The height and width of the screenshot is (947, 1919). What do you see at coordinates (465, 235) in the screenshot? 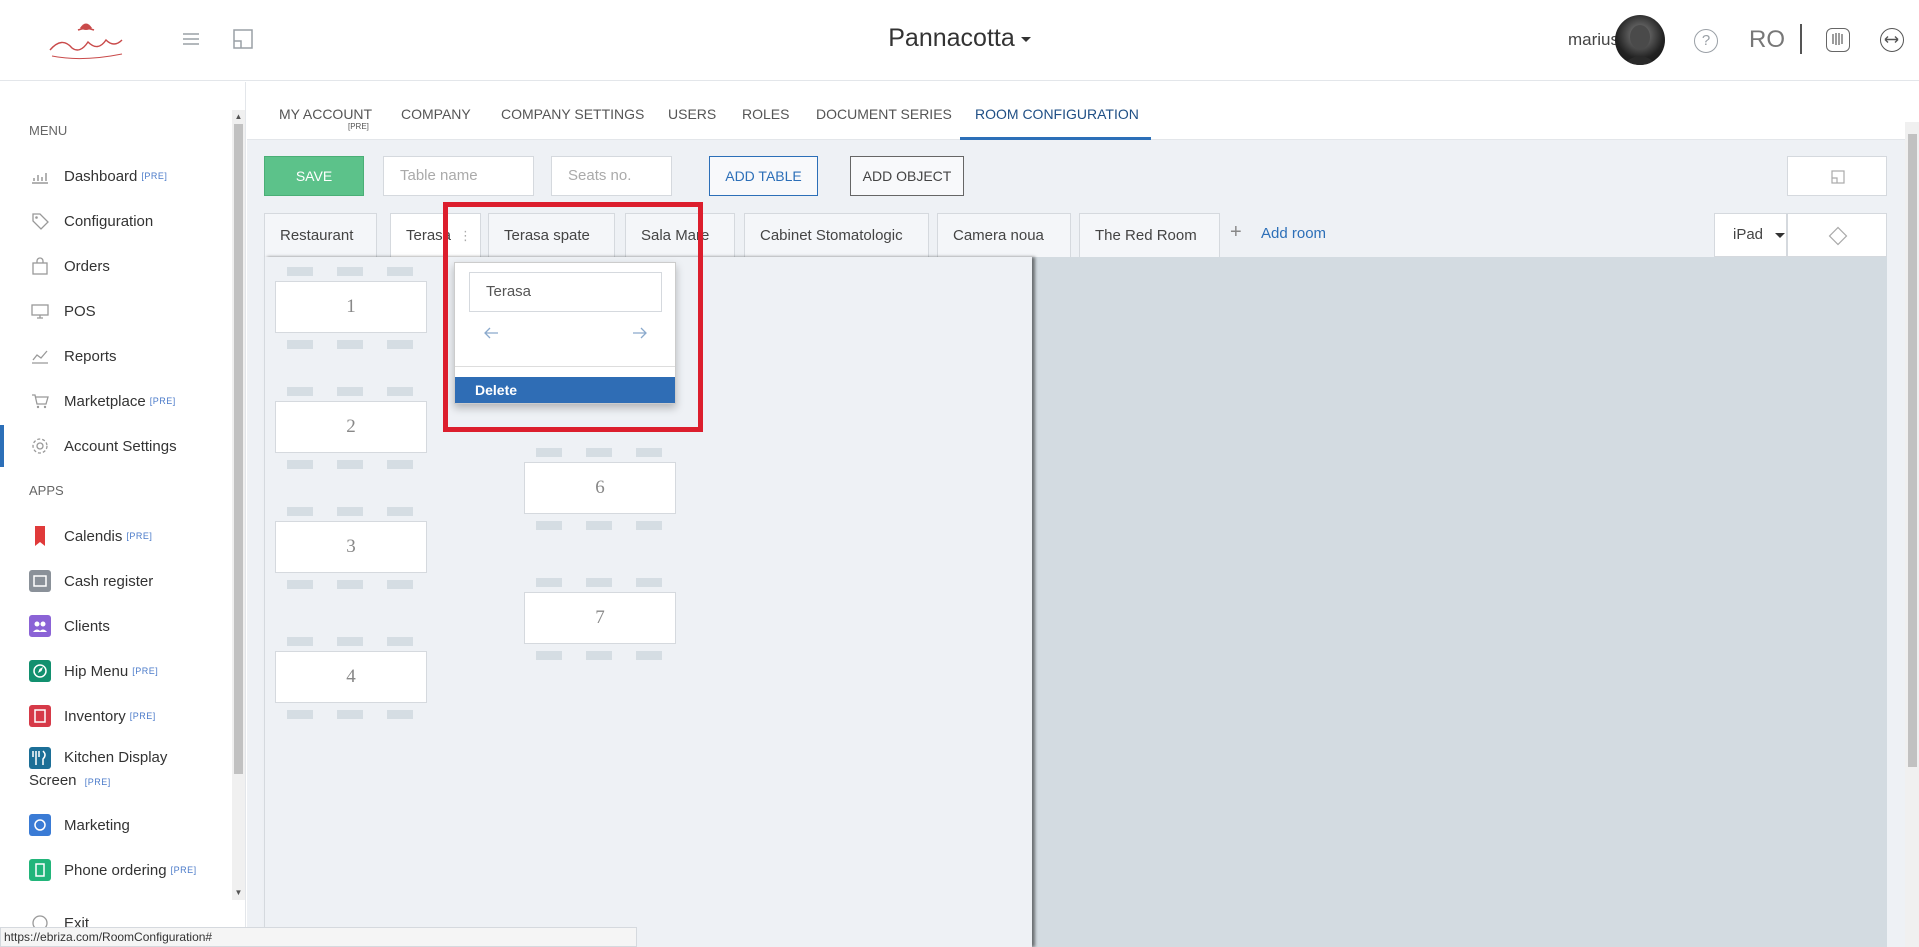
I see `more-vertical-icon: ⋮` at bounding box center [465, 235].